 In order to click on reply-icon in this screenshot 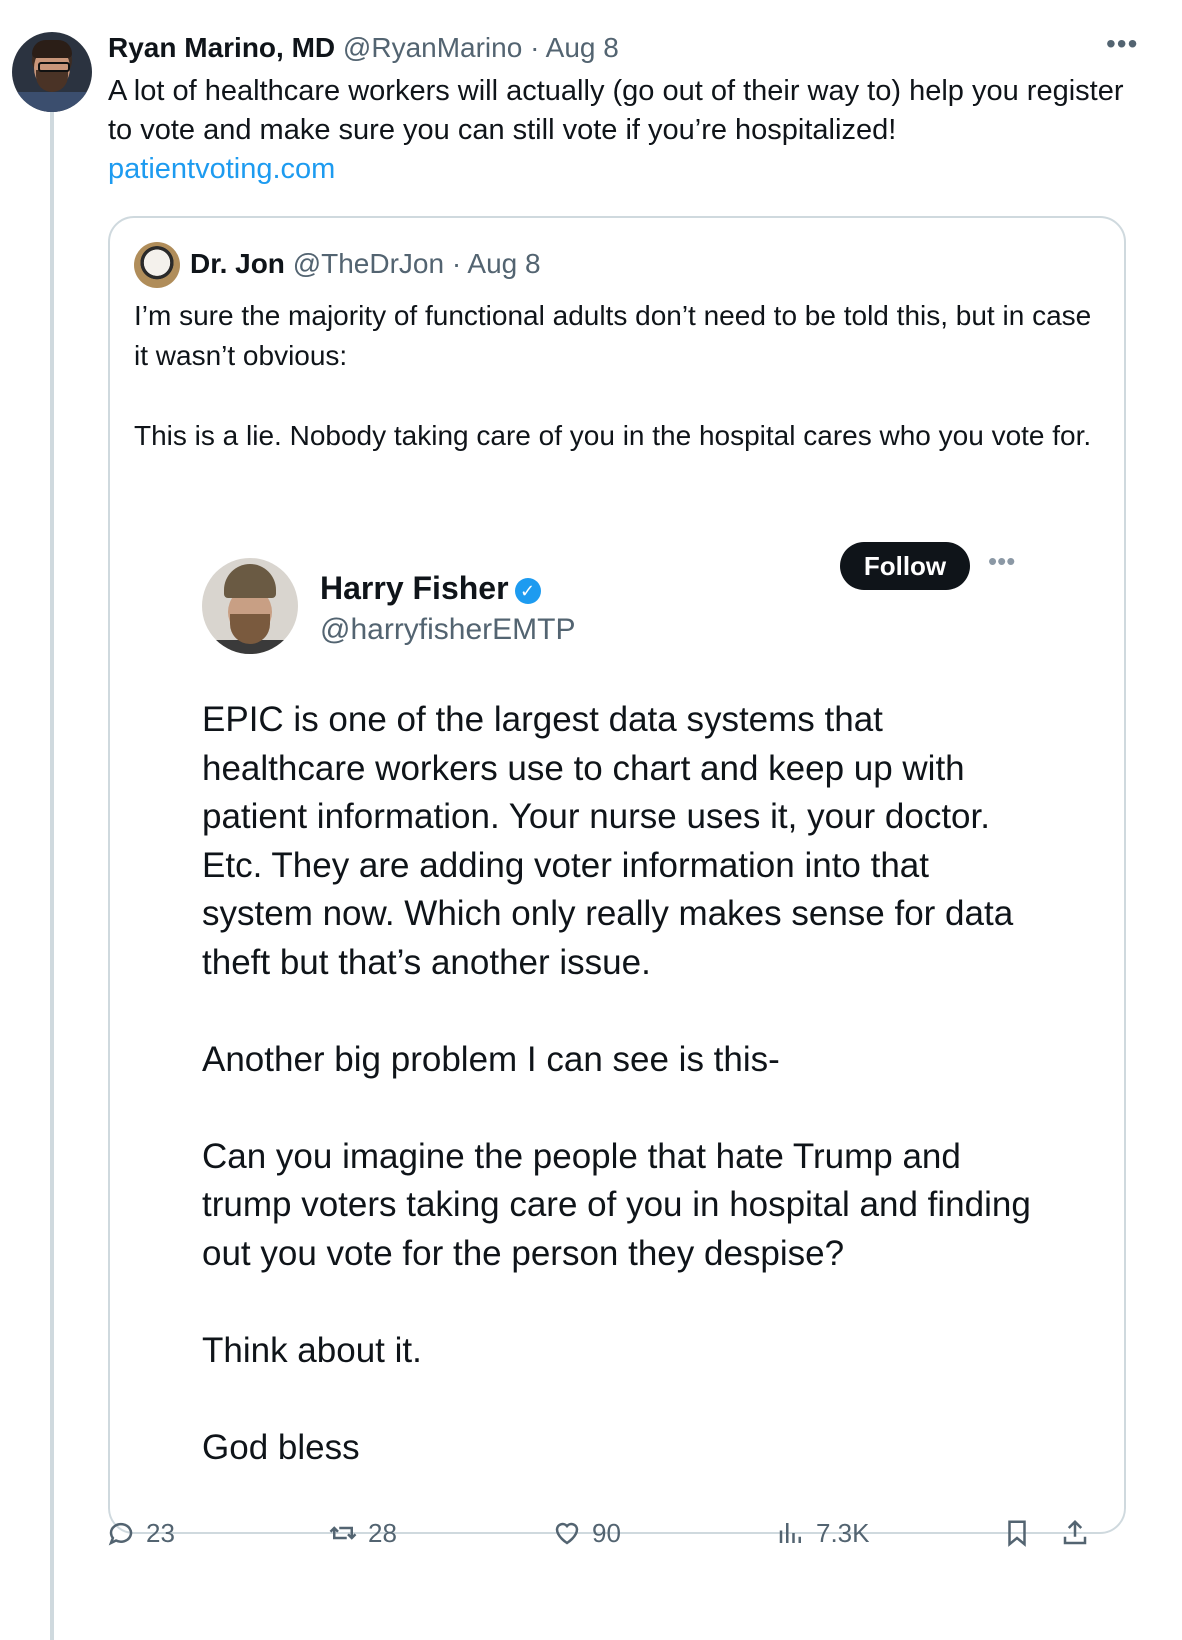, I will do `click(120, 1534)`.